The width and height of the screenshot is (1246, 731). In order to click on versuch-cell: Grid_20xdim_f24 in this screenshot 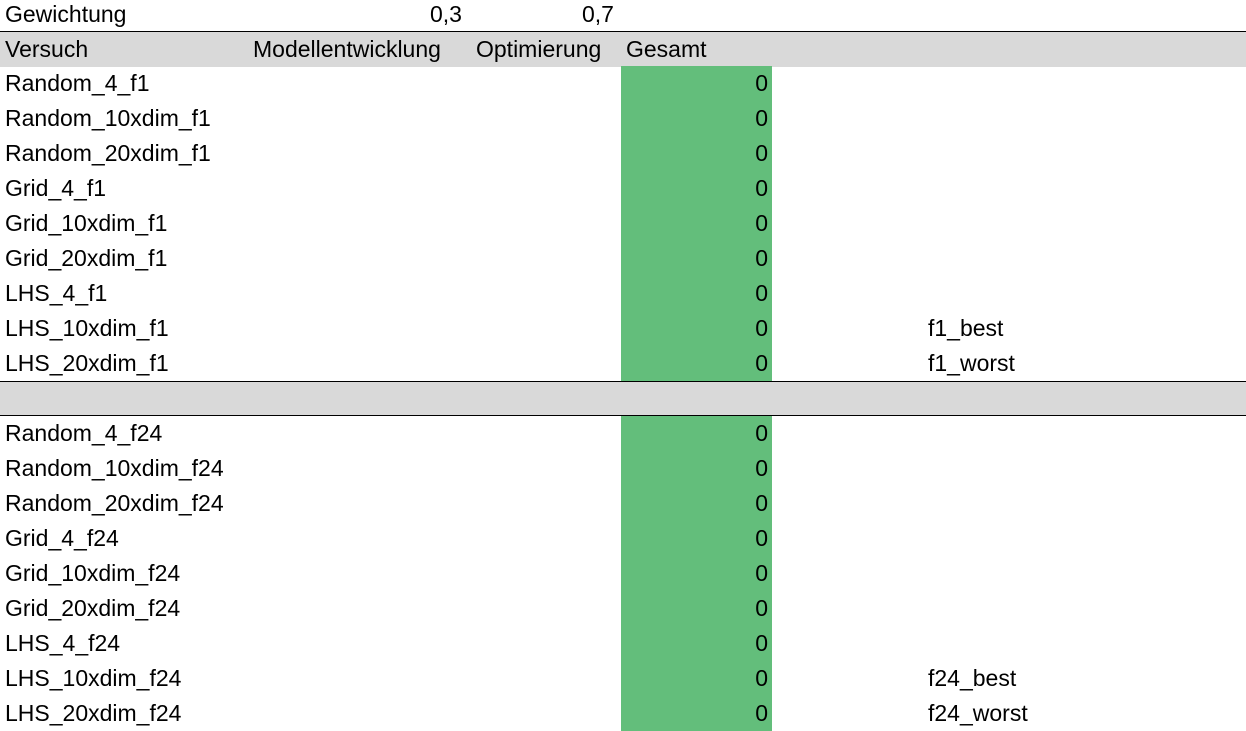, I will do `click(92, 608)`.